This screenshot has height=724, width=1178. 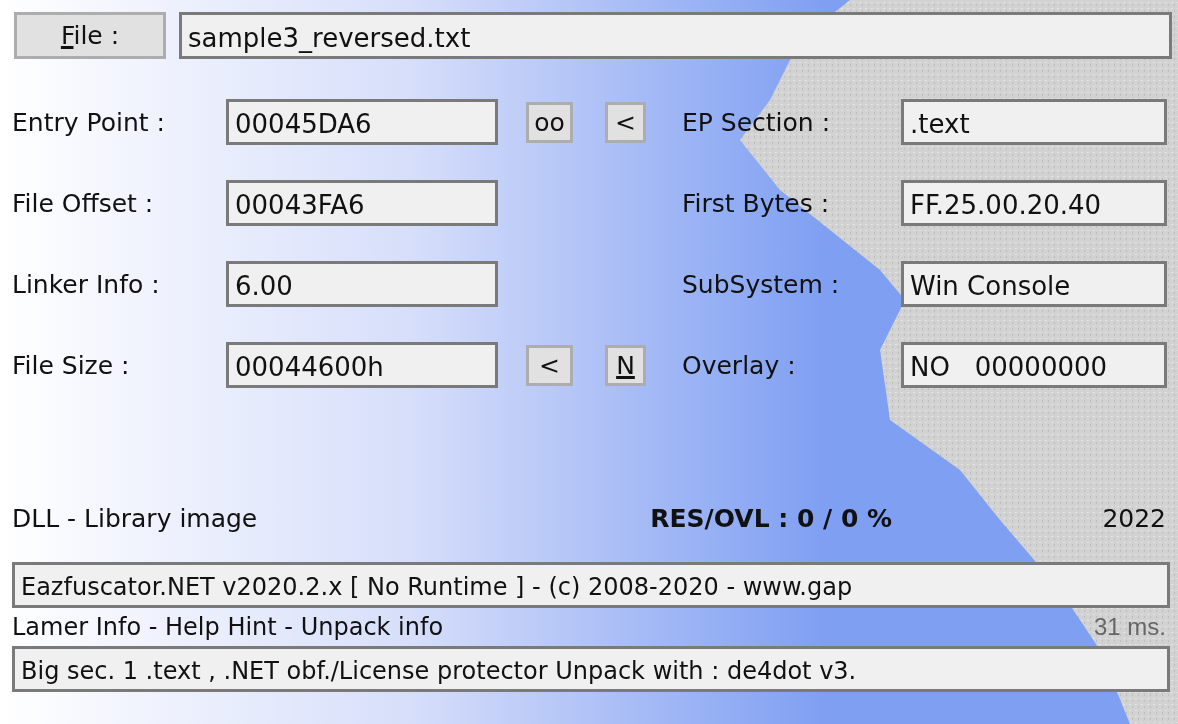 What do you see at coordinates (362, 203) in the screenshot?
I see `value-field: 00043FA6` at bounding box center [362, 203].